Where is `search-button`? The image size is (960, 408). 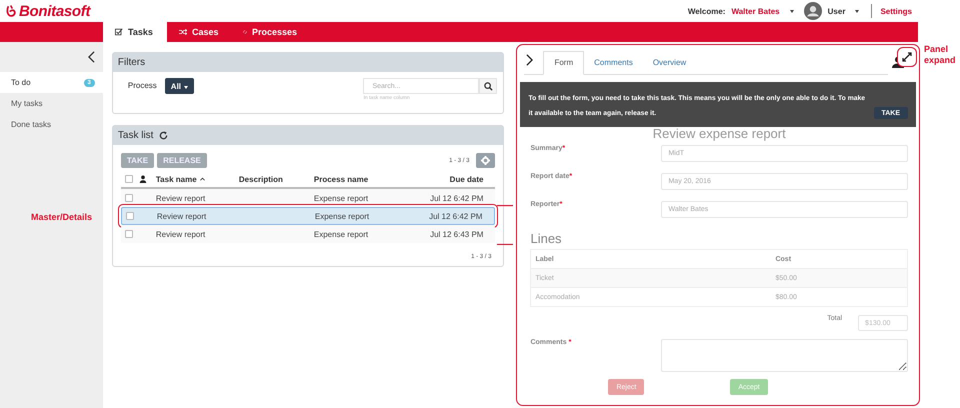
search-button is located at coordinates (488, 86).